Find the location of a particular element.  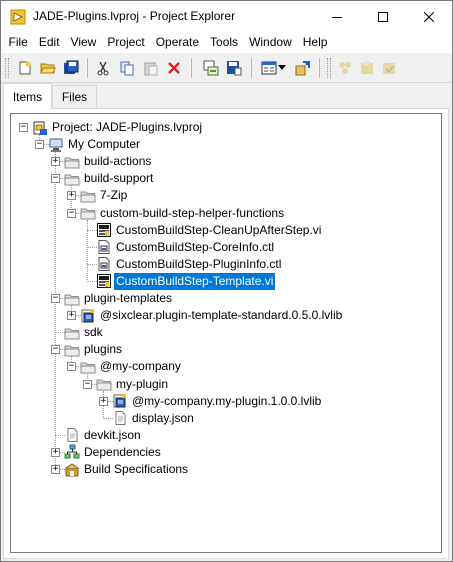

tree-item-label: my-plugin is located at coordinates (142, 384).